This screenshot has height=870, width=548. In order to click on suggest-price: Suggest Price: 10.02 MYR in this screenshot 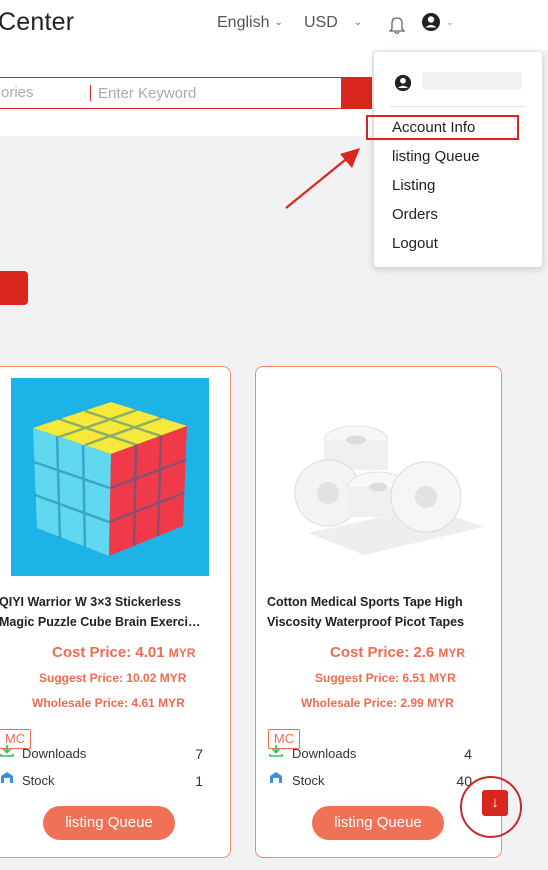, I will do `click(112, 678)`.